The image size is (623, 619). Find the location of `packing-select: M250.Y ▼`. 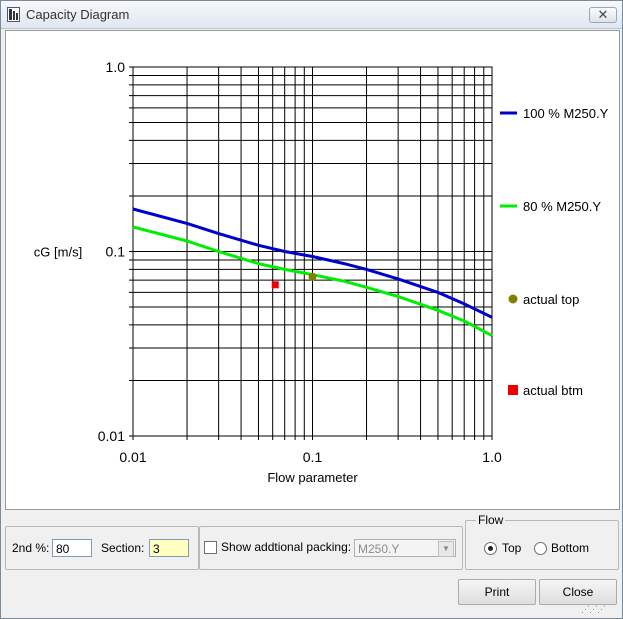

packing-select: M250.Y ▼ is located at coordinates (405, 548).